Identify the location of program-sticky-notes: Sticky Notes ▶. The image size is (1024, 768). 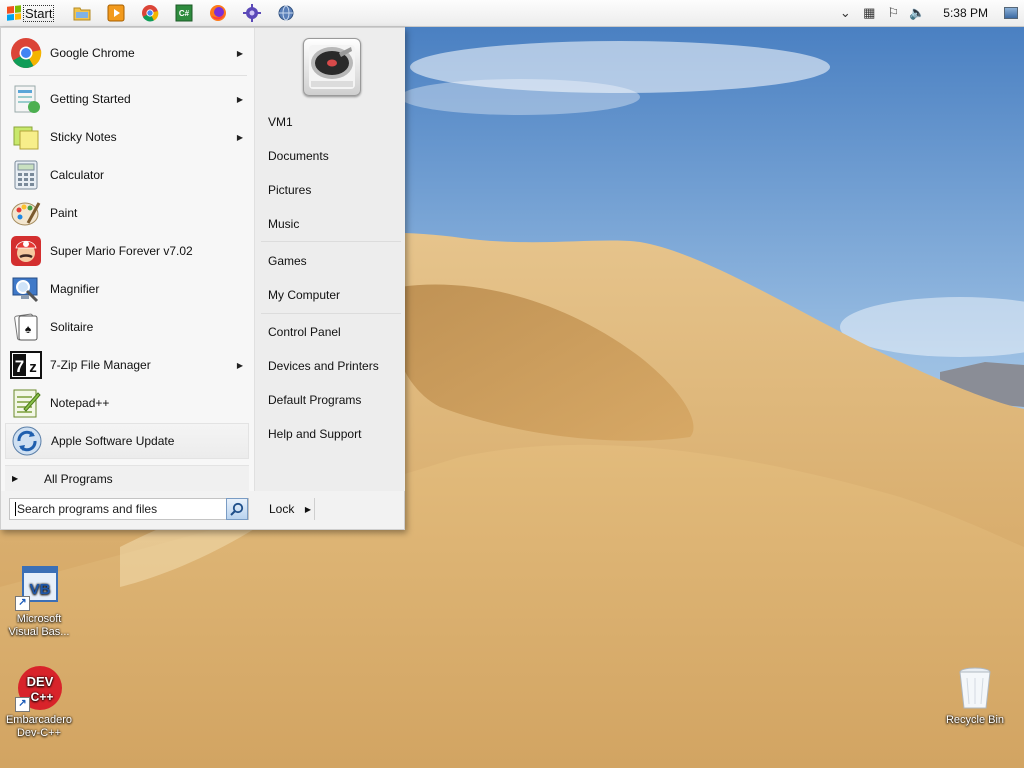
(127, 137).